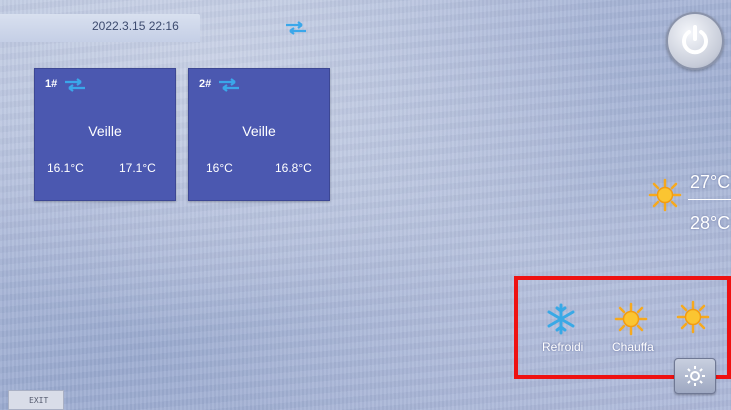  Describe the element at coordinates (710, 182) in the screenshot. I see `outdoor-temp-top: 27°C` at that location.